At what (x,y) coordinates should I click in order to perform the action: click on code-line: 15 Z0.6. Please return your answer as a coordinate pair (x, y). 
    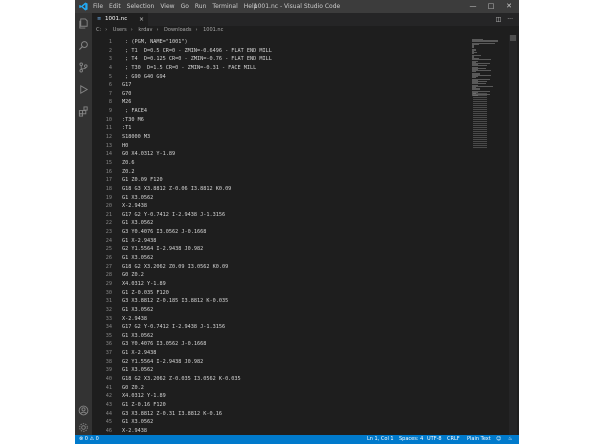
    Looking at the image, I should click on (282, 163).